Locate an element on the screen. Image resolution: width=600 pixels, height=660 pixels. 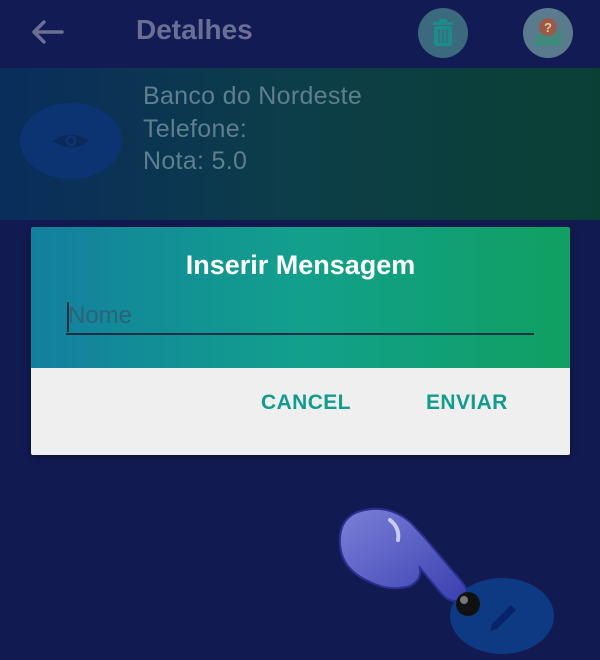
help-button: ? is located at coordinates (548, 33).